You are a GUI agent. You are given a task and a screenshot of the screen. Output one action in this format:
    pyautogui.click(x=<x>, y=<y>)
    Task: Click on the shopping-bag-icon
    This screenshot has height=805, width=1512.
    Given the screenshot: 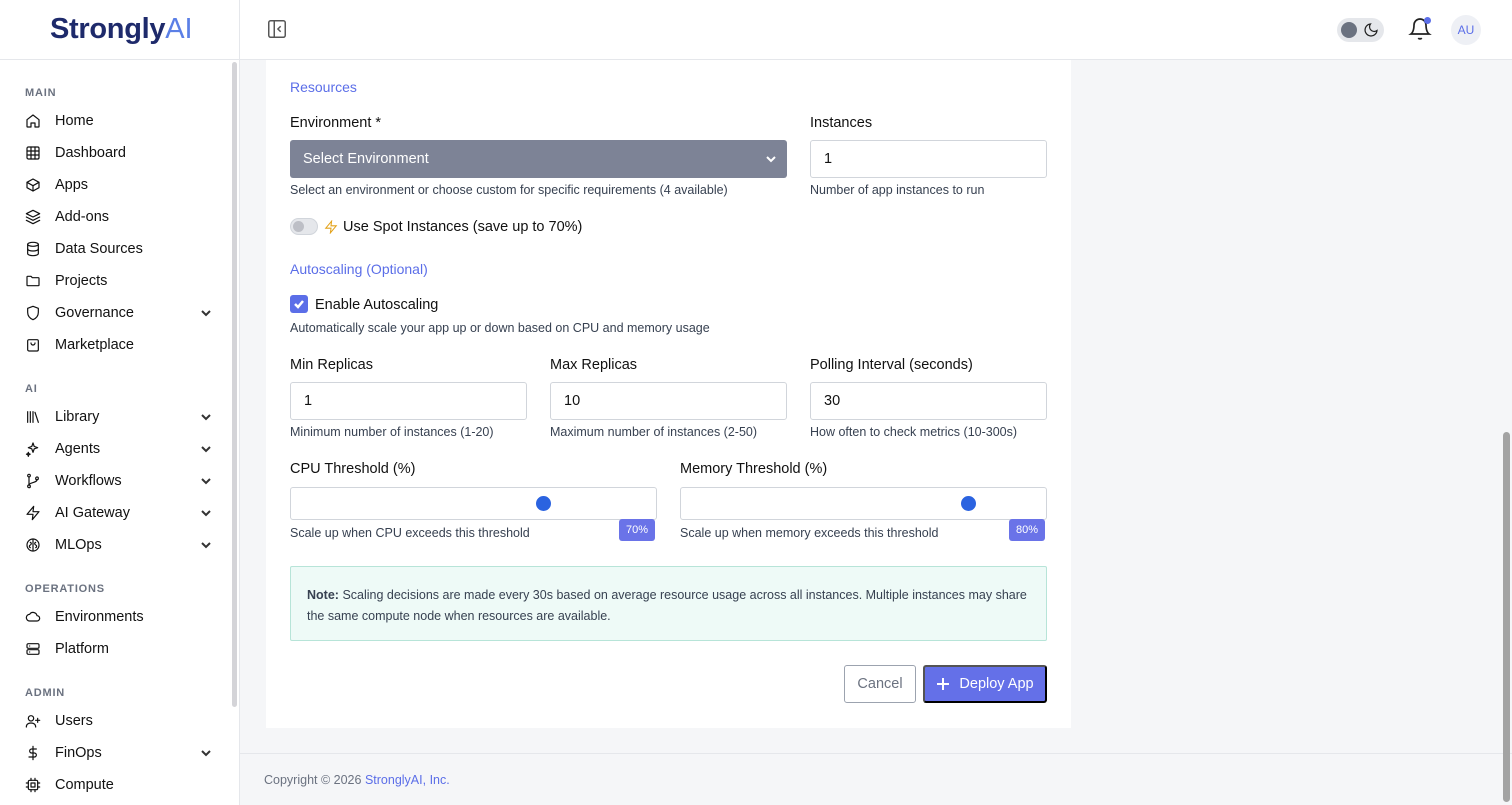 What is the action you would take?
    pyautogui.click(x=33, y=345)
    